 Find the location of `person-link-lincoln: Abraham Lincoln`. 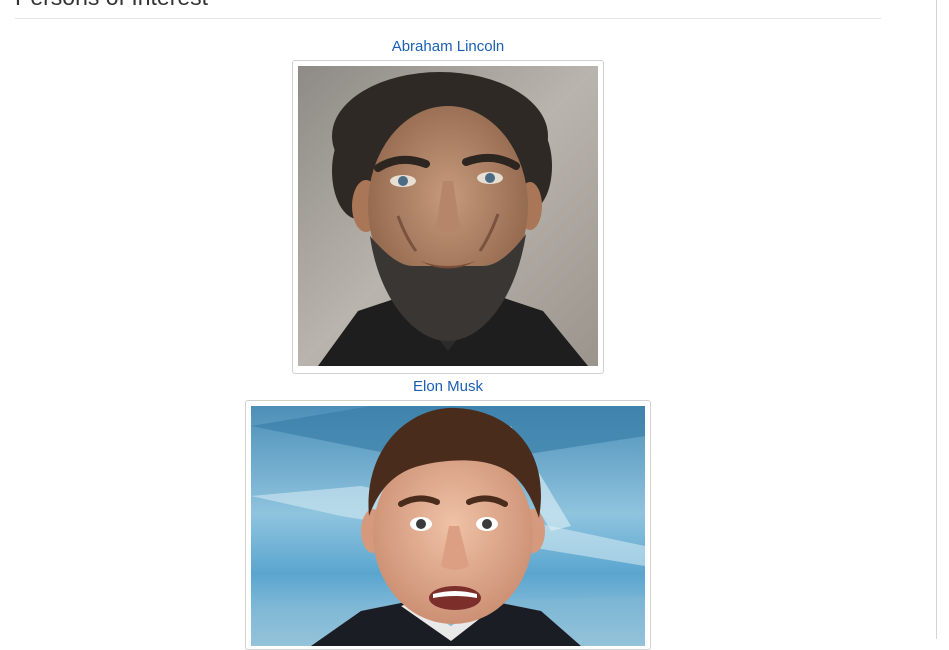

person-link-lincoln: Abraham Lincoln is located at coordinates (448, 47).